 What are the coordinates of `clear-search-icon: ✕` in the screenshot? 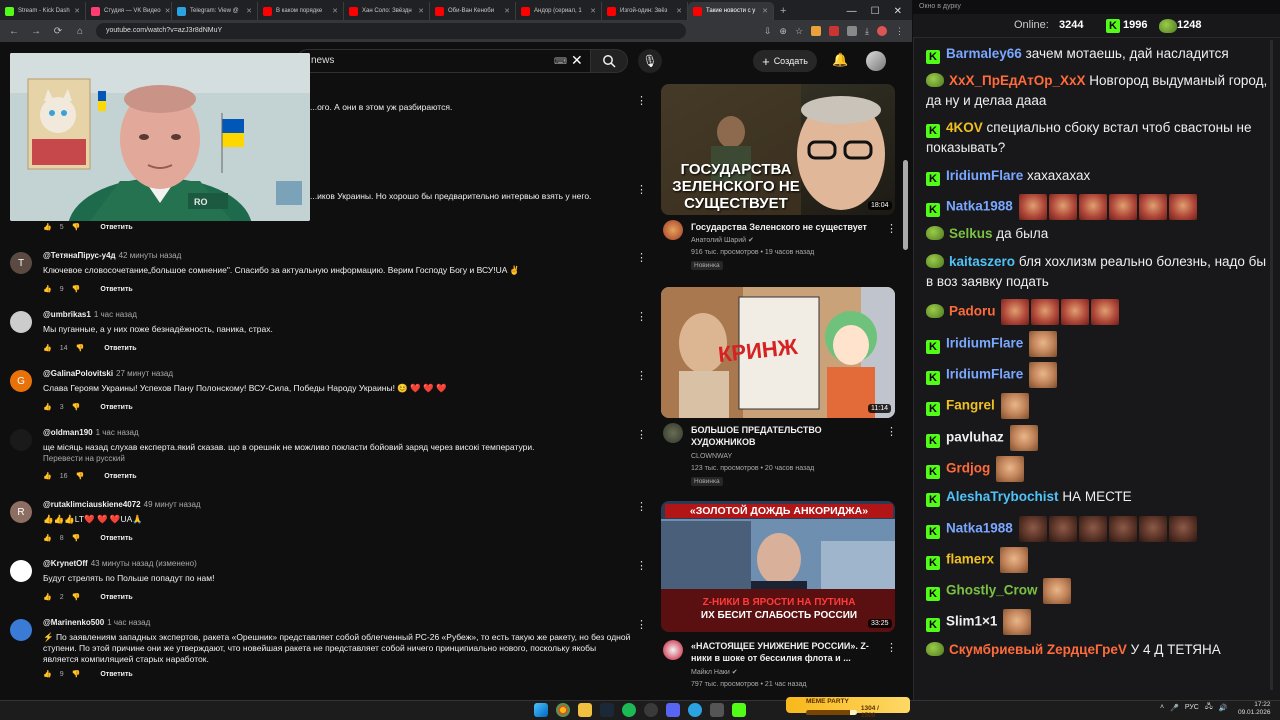 It's located at (577, 60).